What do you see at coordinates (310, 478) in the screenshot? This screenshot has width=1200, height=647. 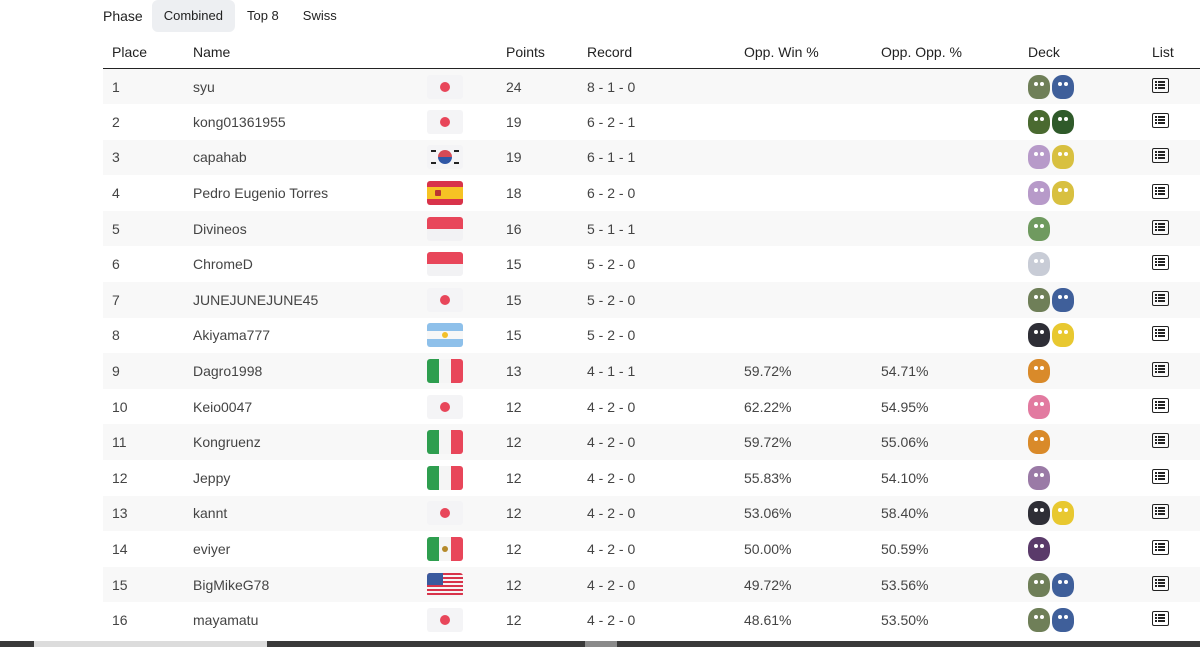 I see `player-name: Jeppy` at bounding box center [310, 478].